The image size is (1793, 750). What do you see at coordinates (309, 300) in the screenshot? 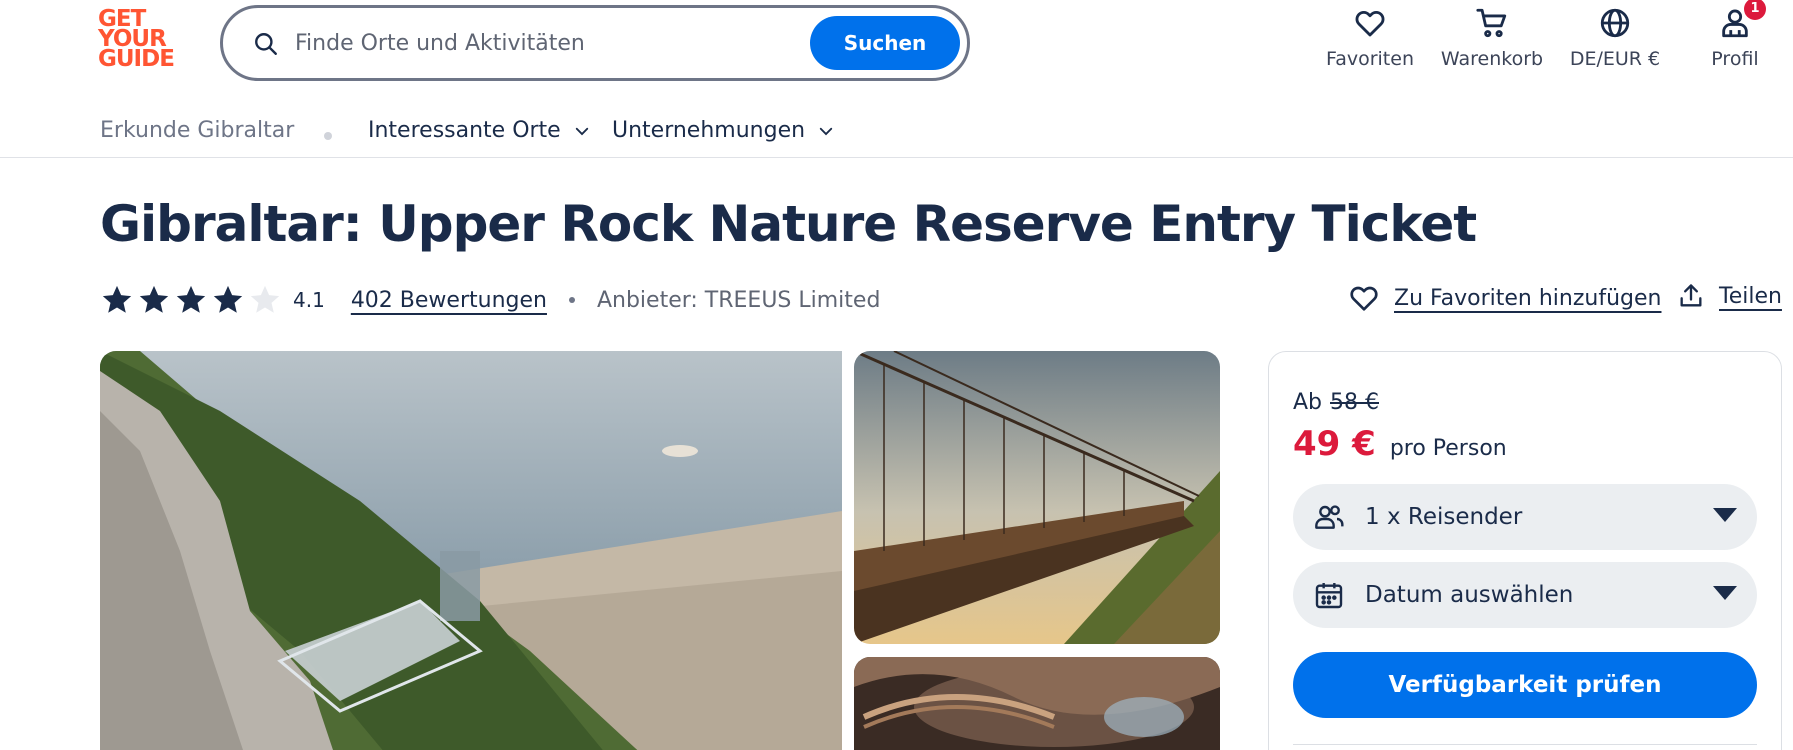
I see `rating-value: 4.1` at bounding box center [309, 300].